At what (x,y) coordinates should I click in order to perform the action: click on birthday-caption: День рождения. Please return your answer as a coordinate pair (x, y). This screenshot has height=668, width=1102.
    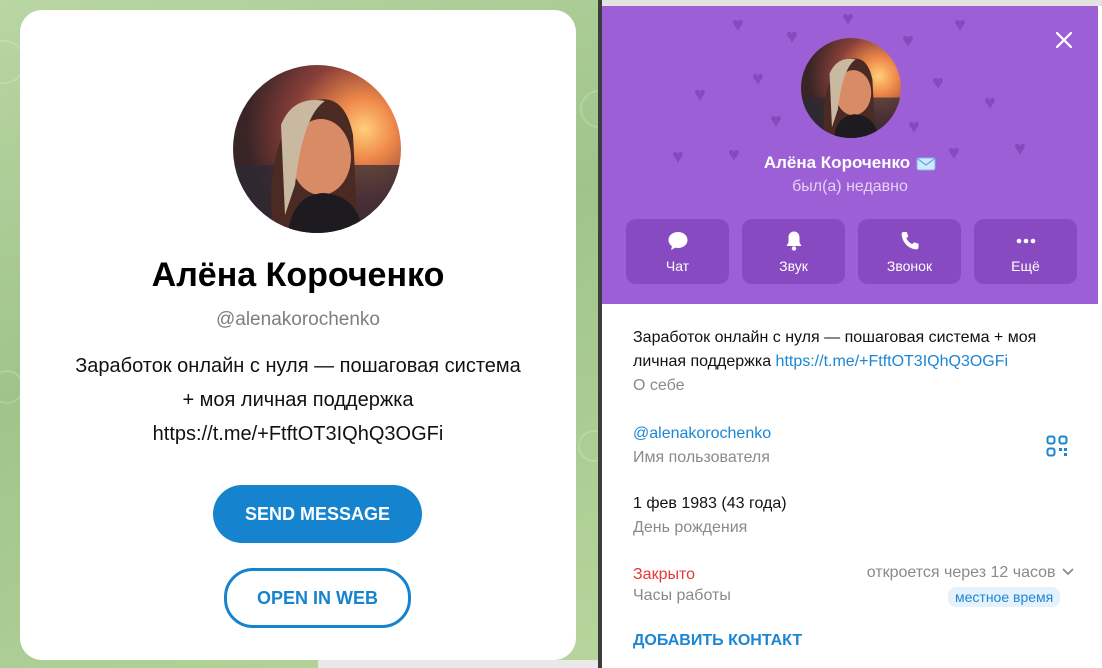
    Looking at the image, I should click on (690, 527).